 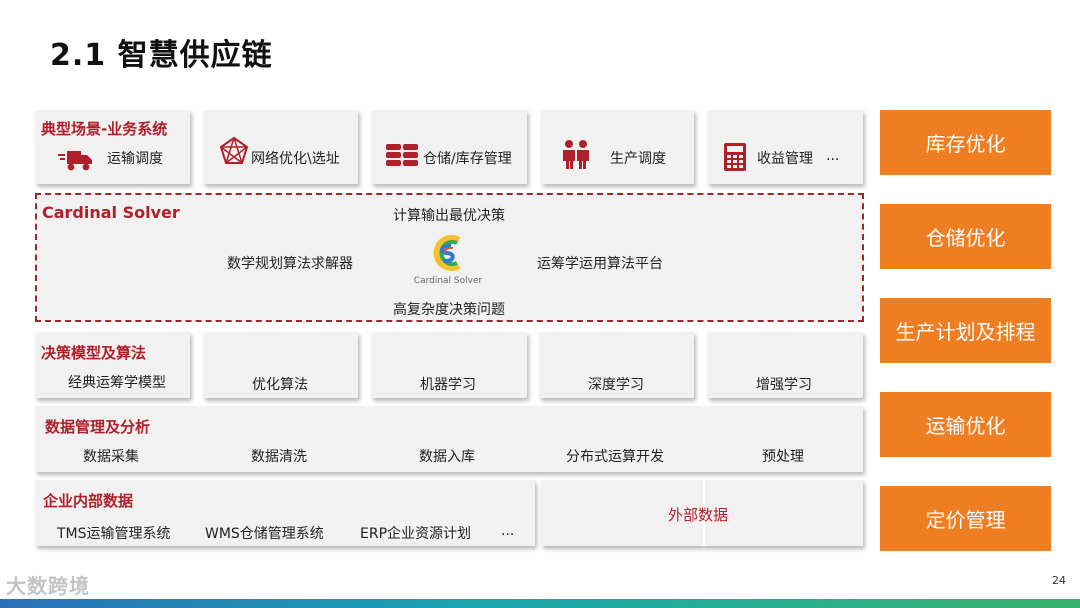 I want to click on data-item-cleaning: 数据清洗, so click(x=279, y=457).